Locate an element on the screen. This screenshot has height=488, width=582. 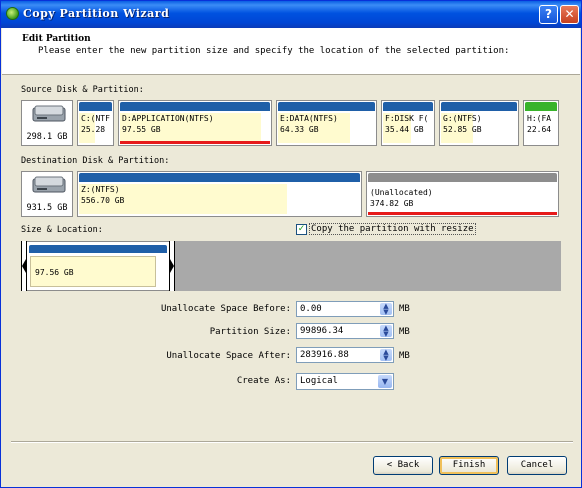
source-disk-size: 298.1 GB is located at coordinates (47, 137).